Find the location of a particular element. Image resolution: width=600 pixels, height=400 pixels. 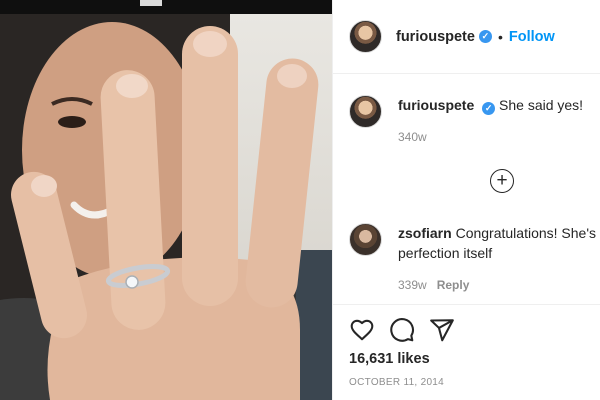

comment-age: 339w is located at coordinates (412, 285).